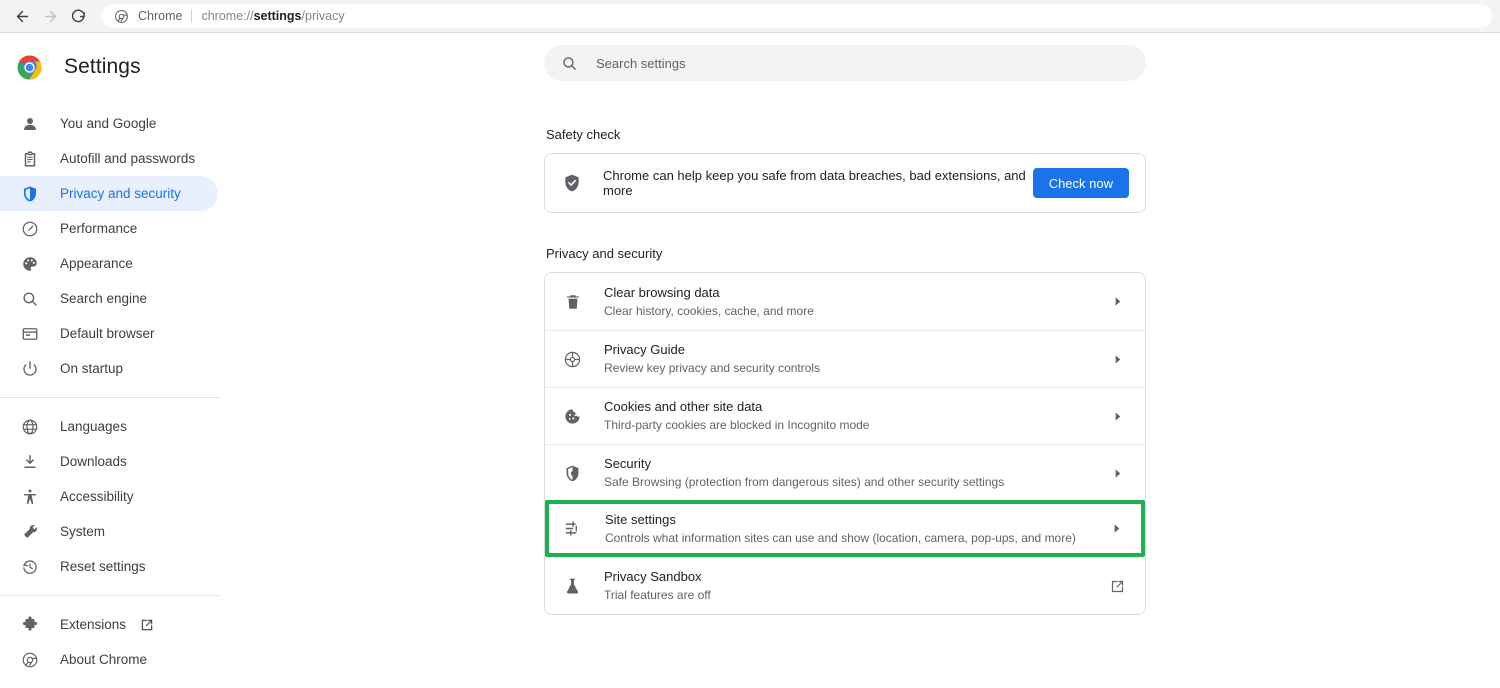  I want to click on sidebar-item-accessibility: Accessibility, so click(109, 496).